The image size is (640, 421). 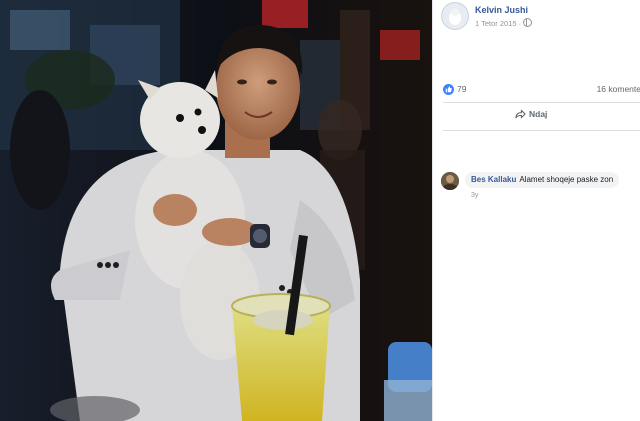 What do you see at coordinates (448, 89) in the screenshot?
I see `like-icon` at bounding box center [448, 89].